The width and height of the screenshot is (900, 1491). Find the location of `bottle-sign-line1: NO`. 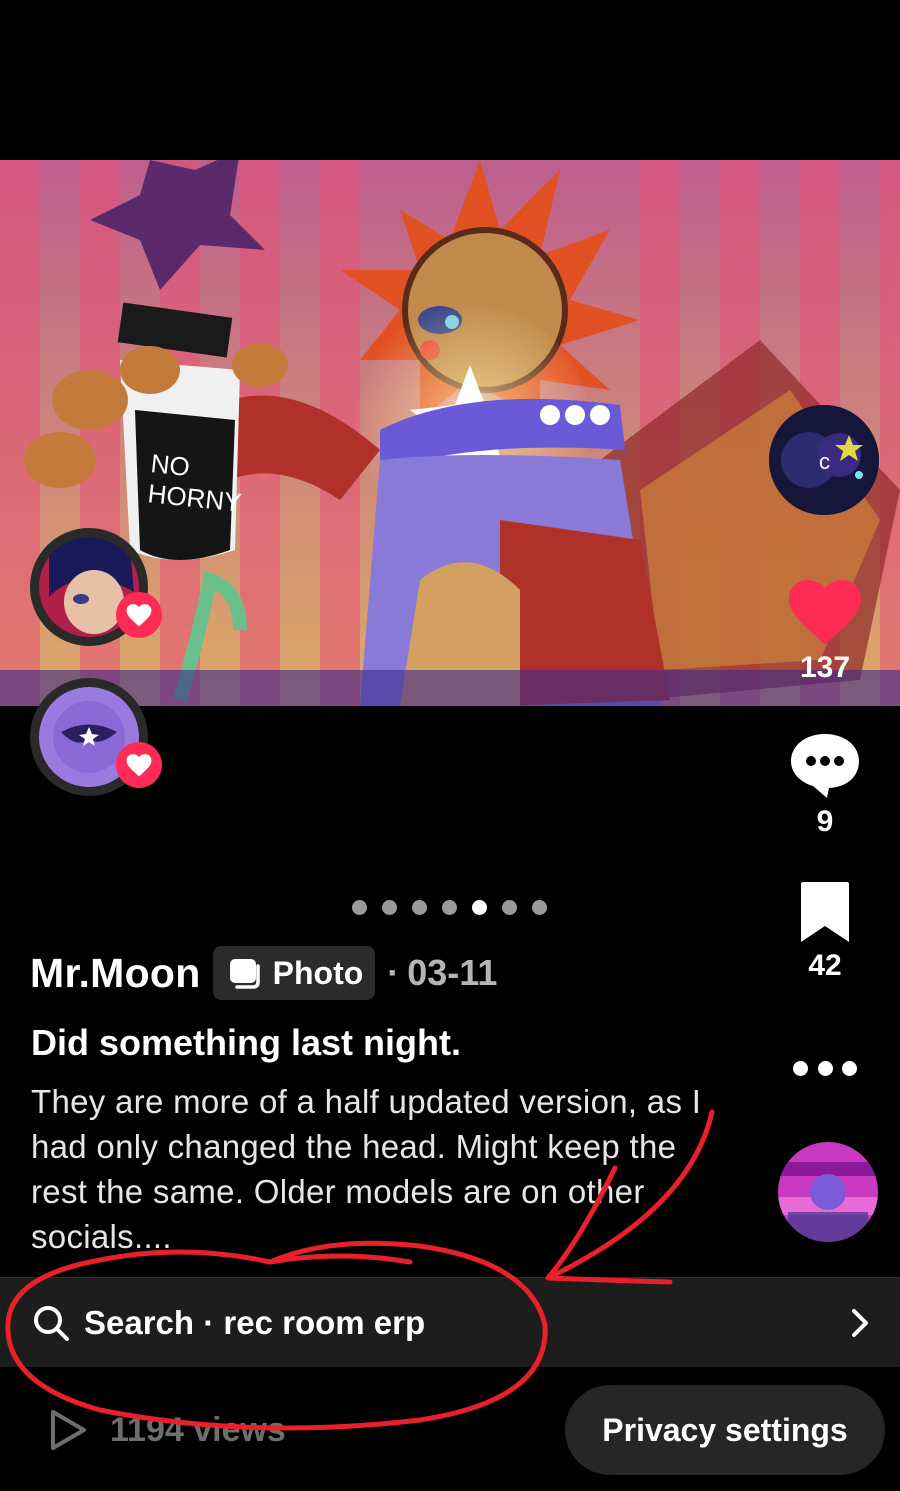

bottle-sign-line1: NO is located at coordinates (170, 465).